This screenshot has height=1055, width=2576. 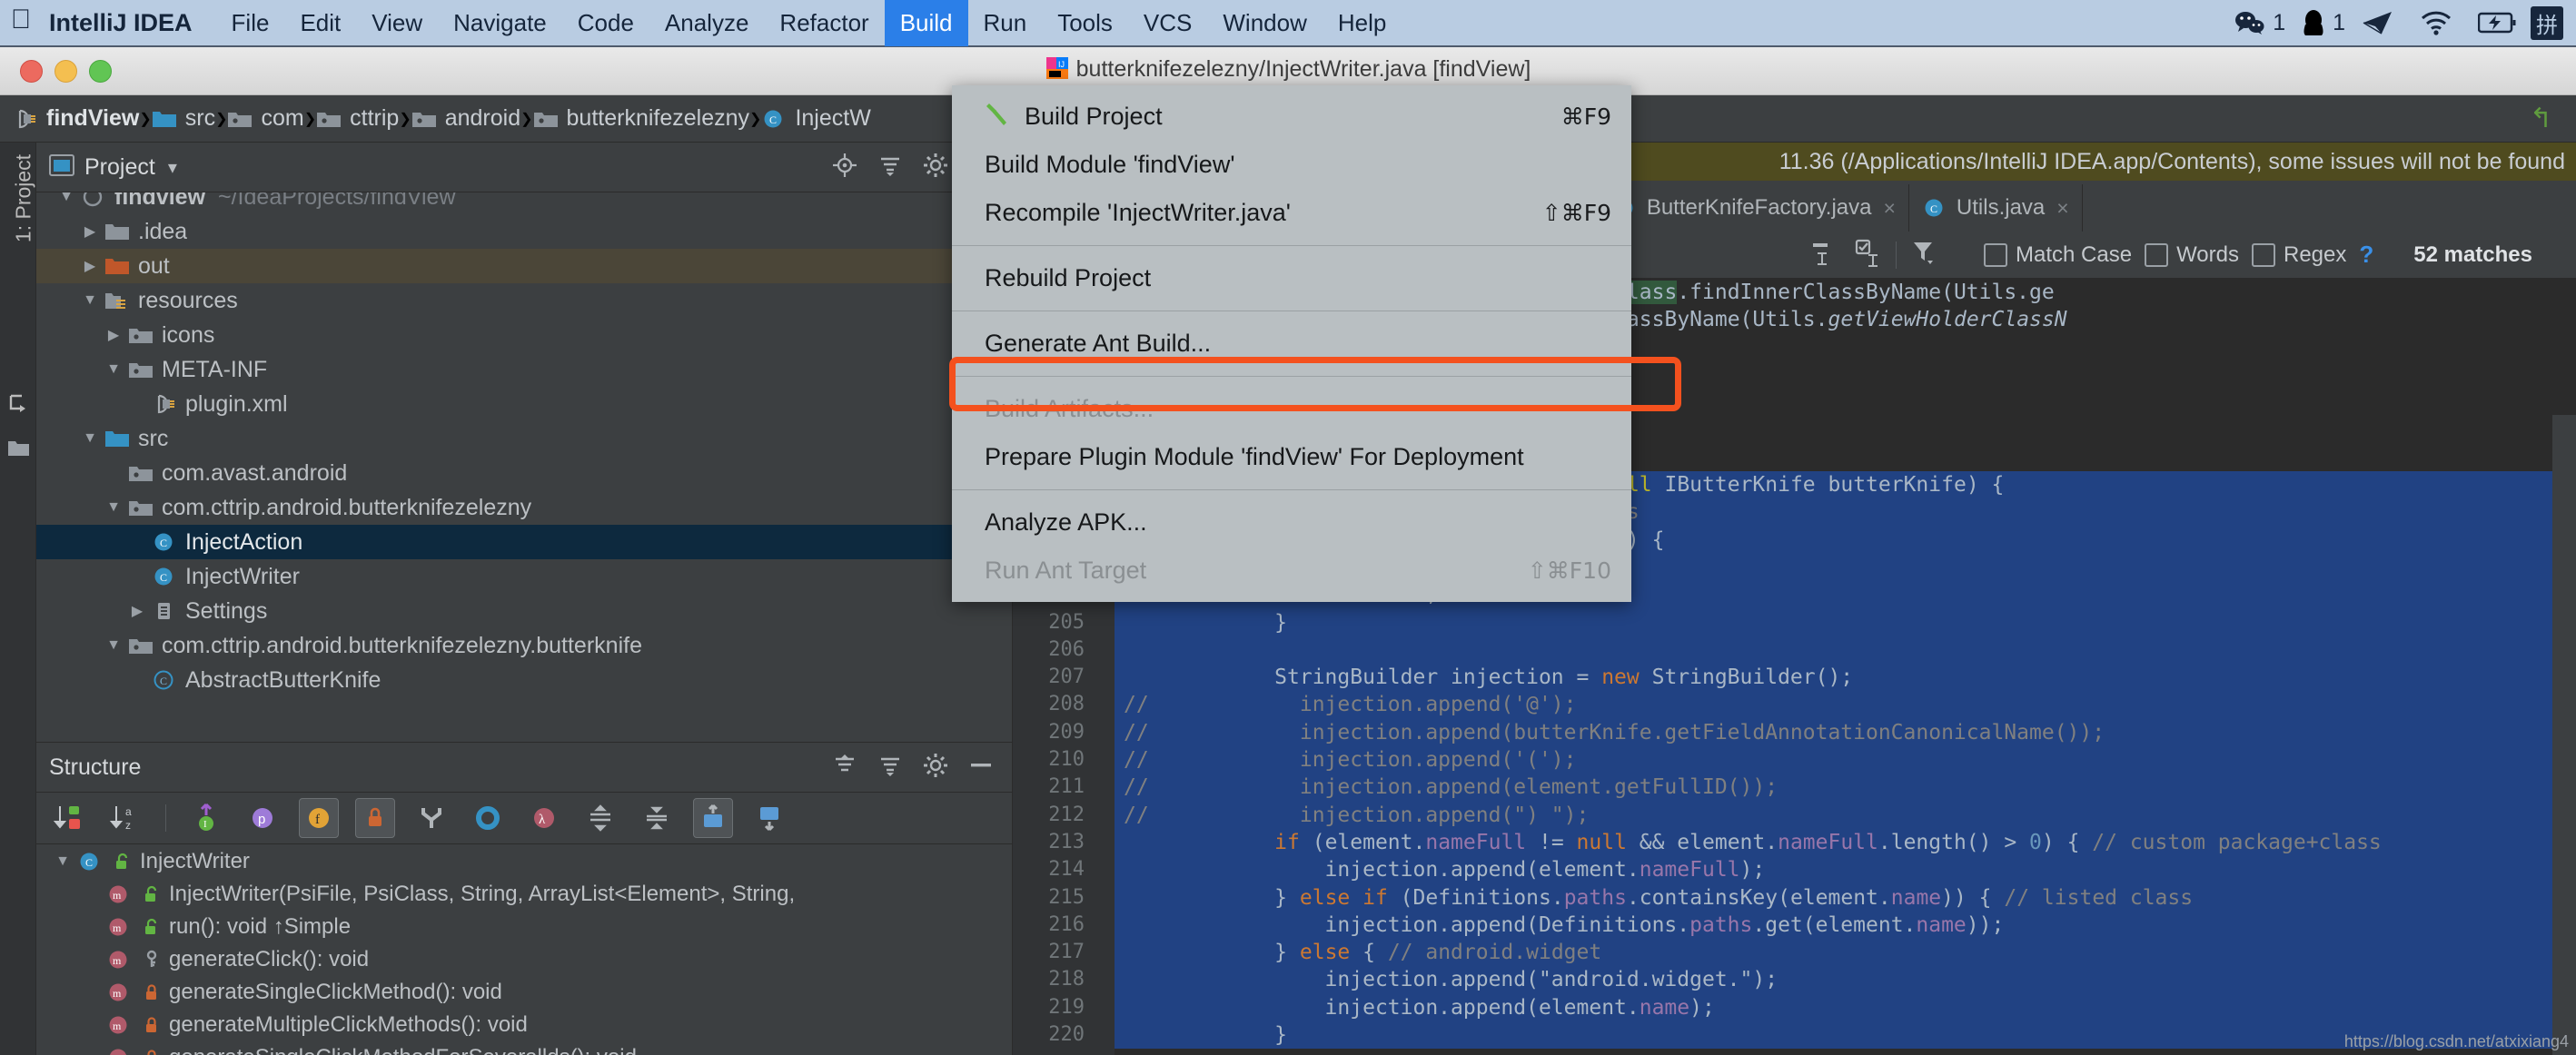 What do you see at coordinates (2192, 255) in the screenshot?
I see `words-checkbox: Words` at bounding box center [2192, 255].